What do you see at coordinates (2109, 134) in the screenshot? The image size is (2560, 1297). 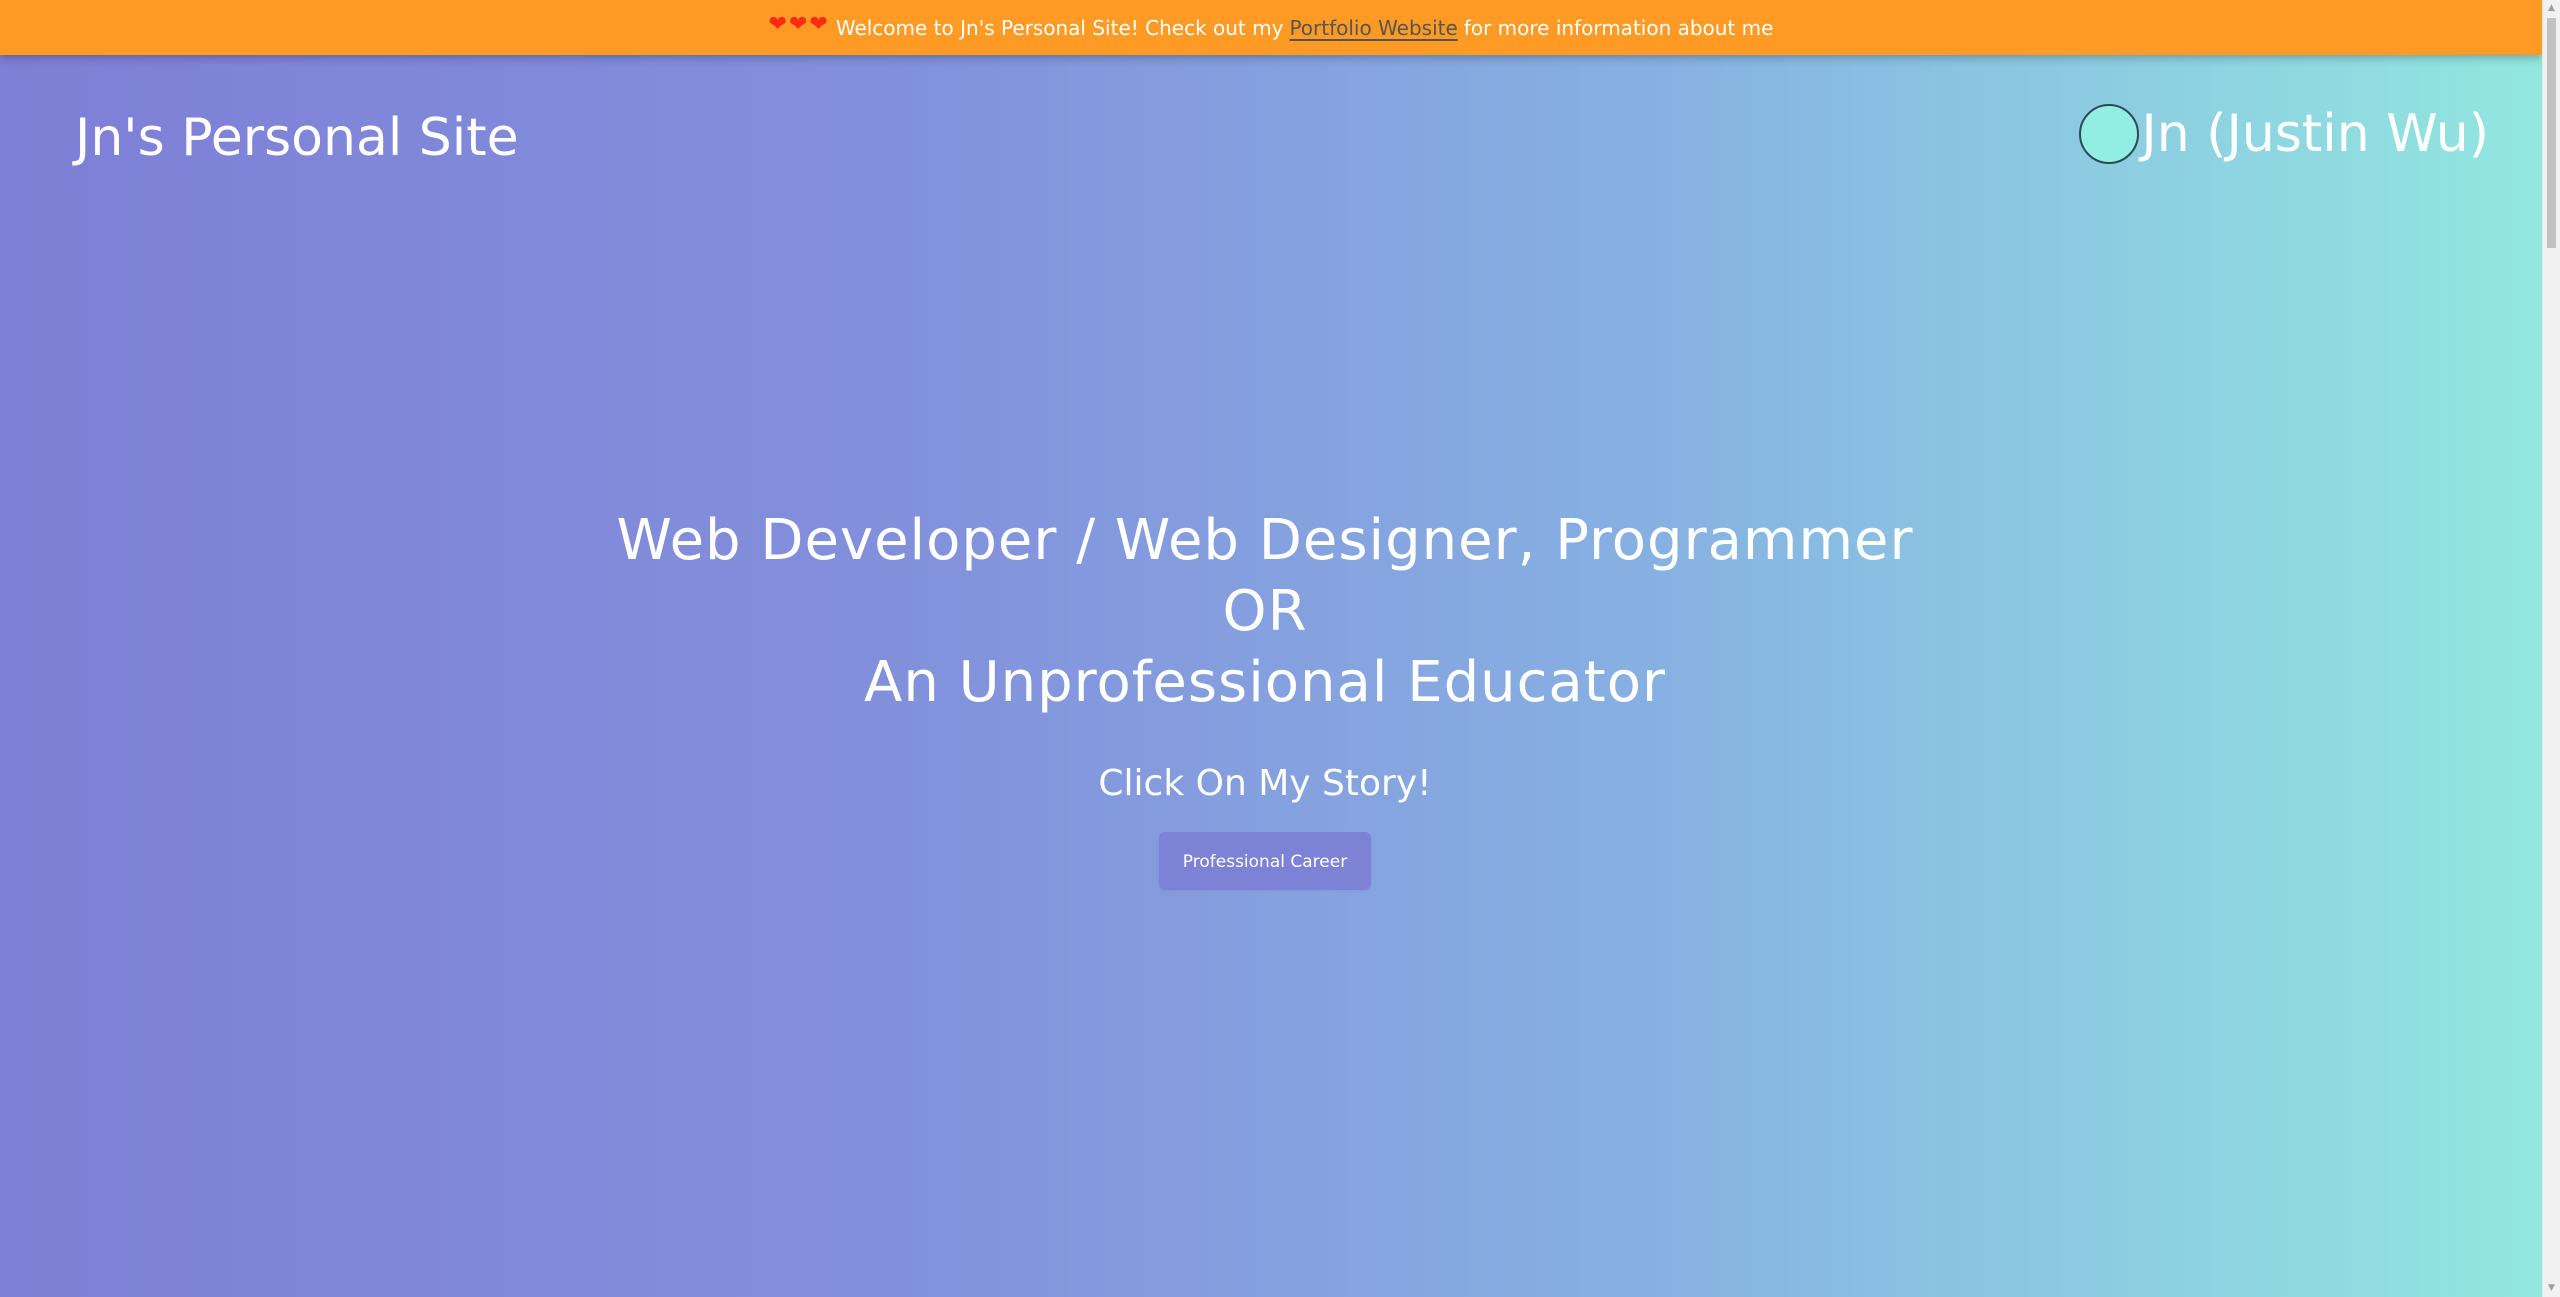 I see `avatar` at bounding box center [2109, 134].